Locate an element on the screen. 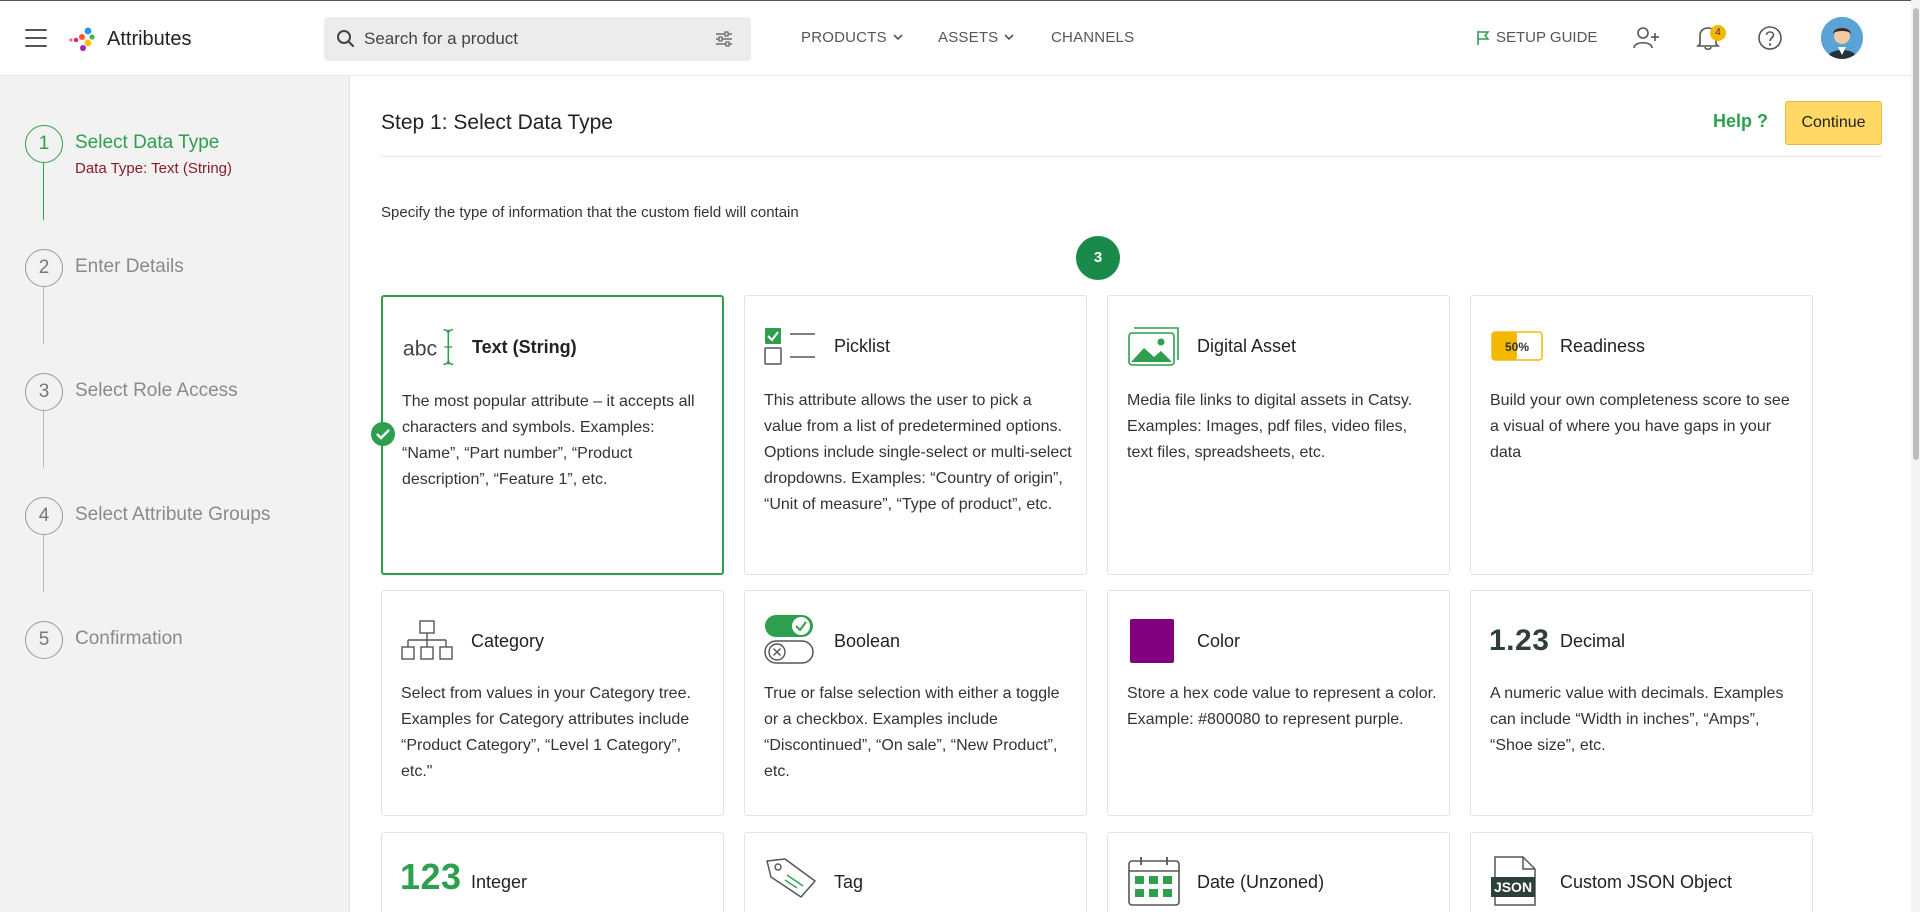 The width and height of the screenshot is (1920, 912). tree-icon is located at coordinates (428, 641).